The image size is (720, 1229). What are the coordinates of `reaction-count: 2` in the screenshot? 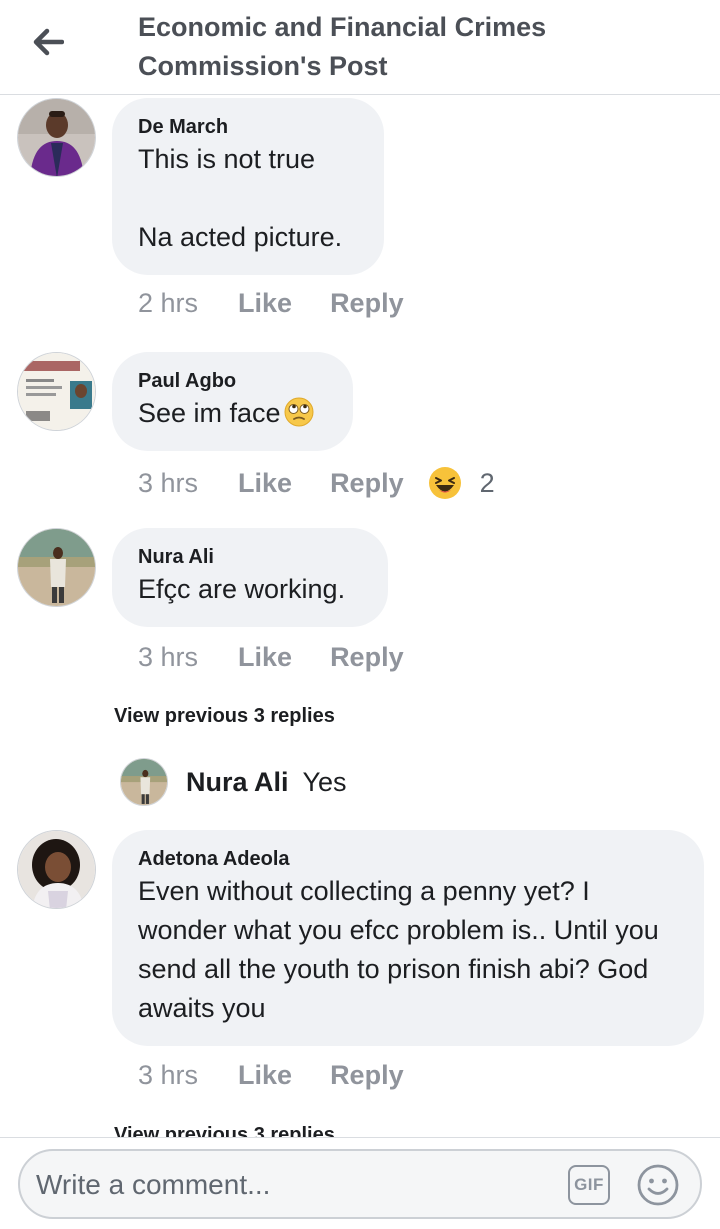 It's located at (487, 482).